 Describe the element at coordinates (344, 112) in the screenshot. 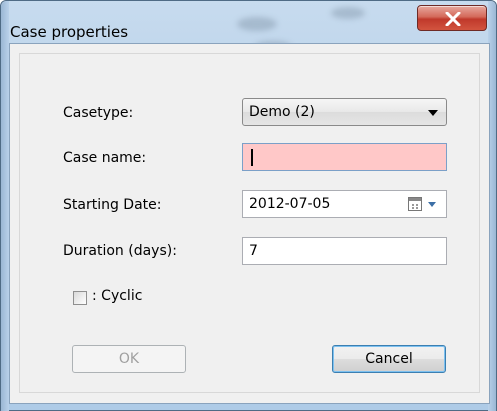

I see `casetype-dropdown: Demo (2)` at that location.